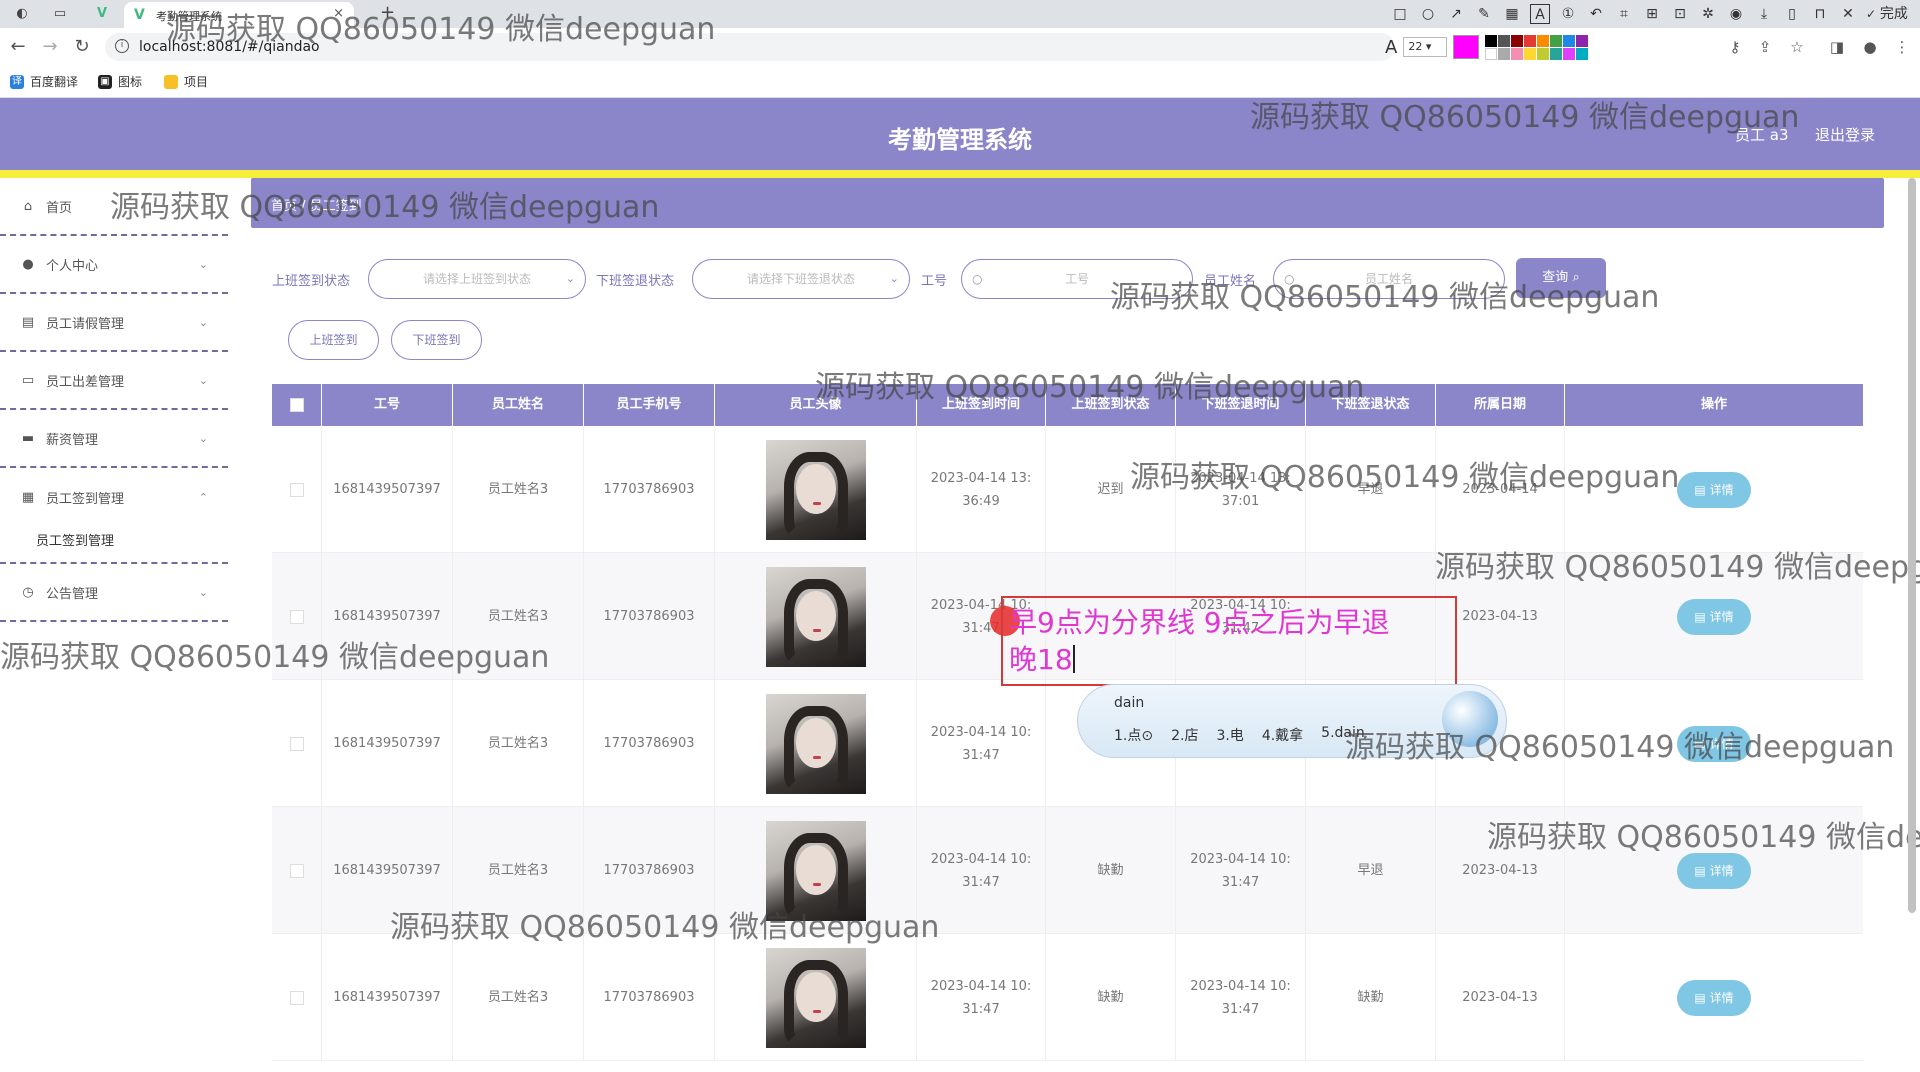 The image size is (1920, 1072). Describe the element at coordinates (1466, 47) in the screenshot. I see `current-color-swatch` at that location.